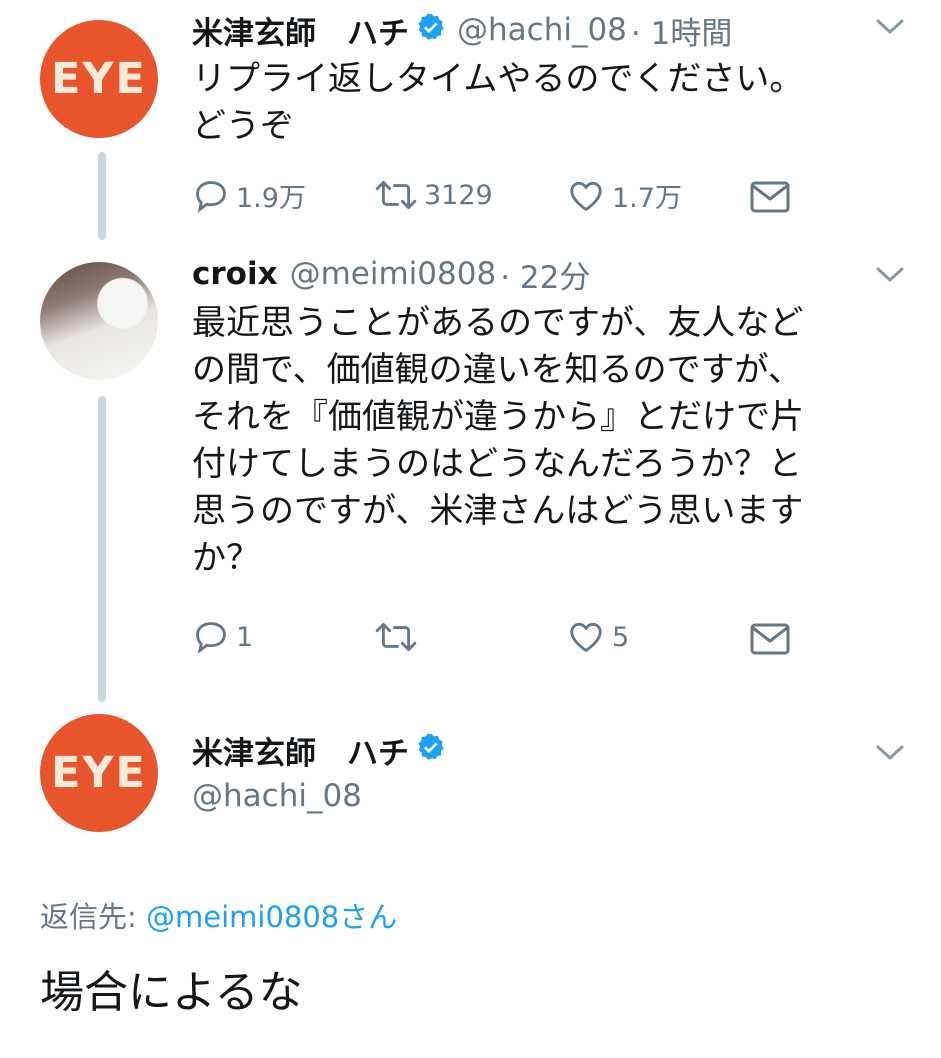  I want to click on like-button: 1.7万, so click(624, 195).